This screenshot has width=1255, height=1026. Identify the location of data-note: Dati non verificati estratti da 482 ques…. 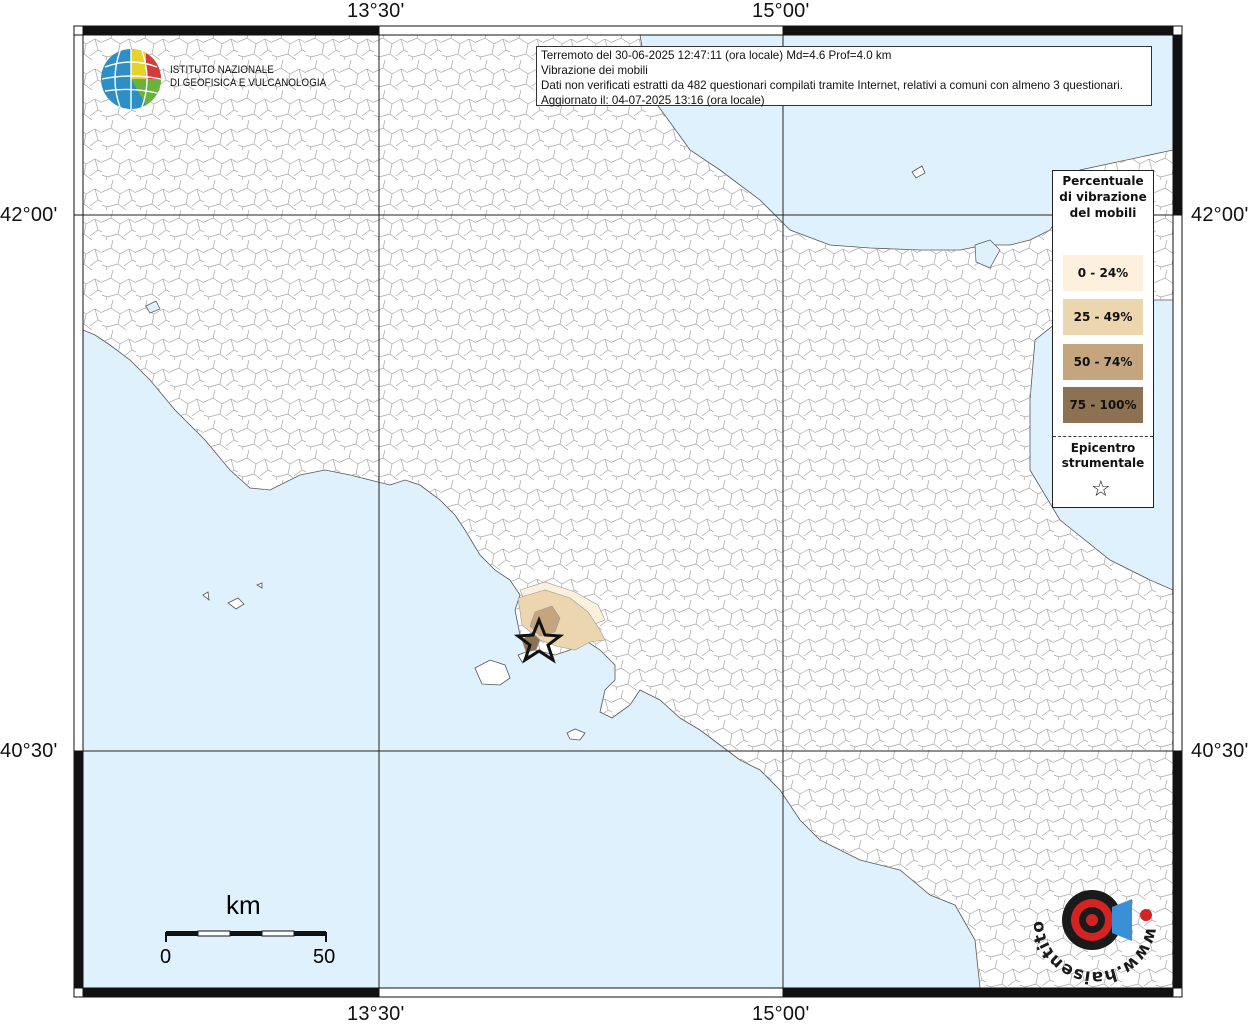
(832, 85).